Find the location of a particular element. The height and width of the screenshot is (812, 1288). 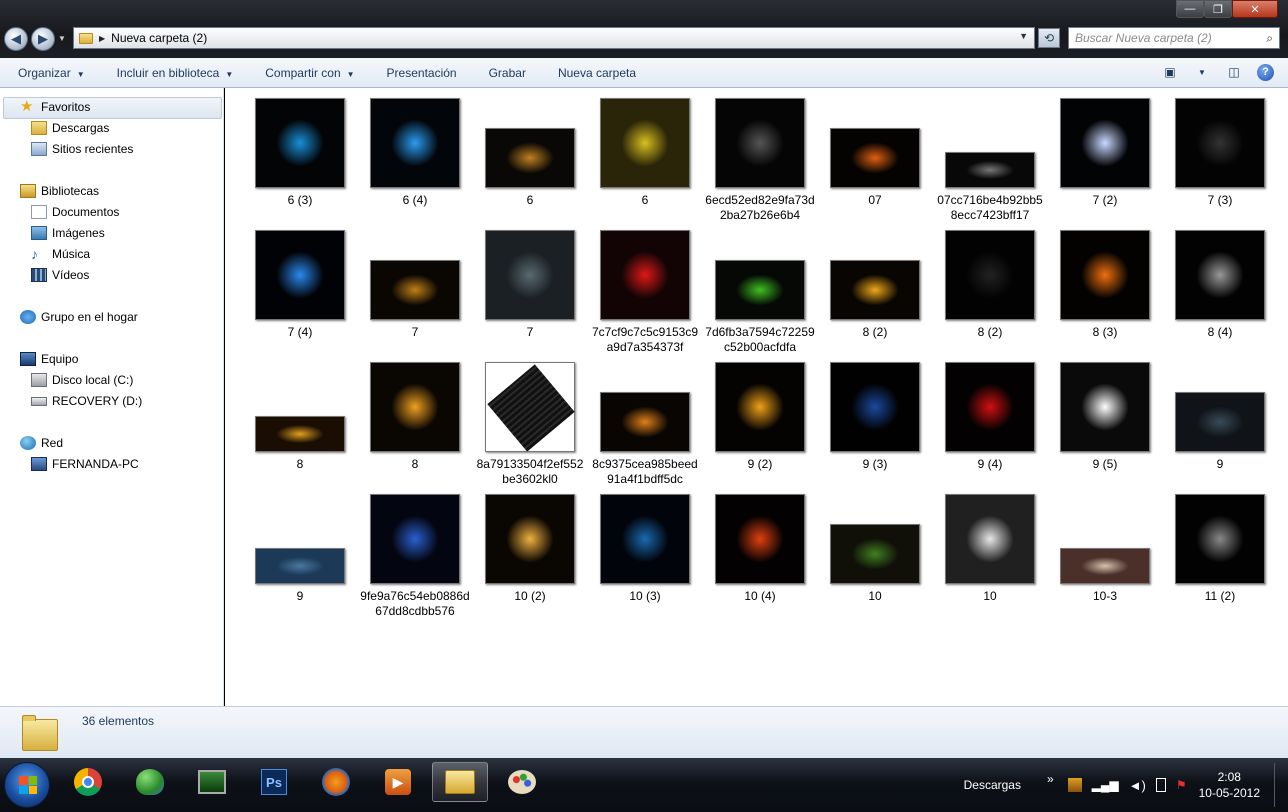

file-item: 7 (3) is located at coordinates (1220, 160).